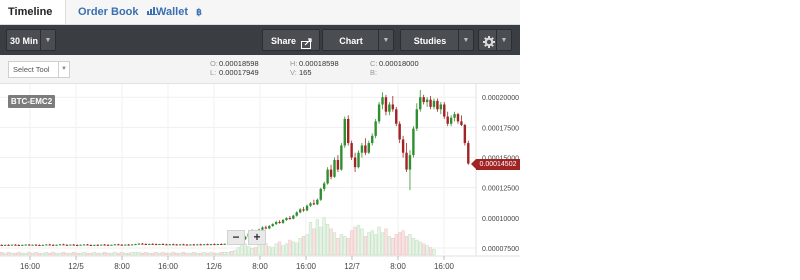 The image size is (800, 280). Describe the element at coordinates (236, 237) in the screenshot. I see `zoom-out-button: −` at that location.